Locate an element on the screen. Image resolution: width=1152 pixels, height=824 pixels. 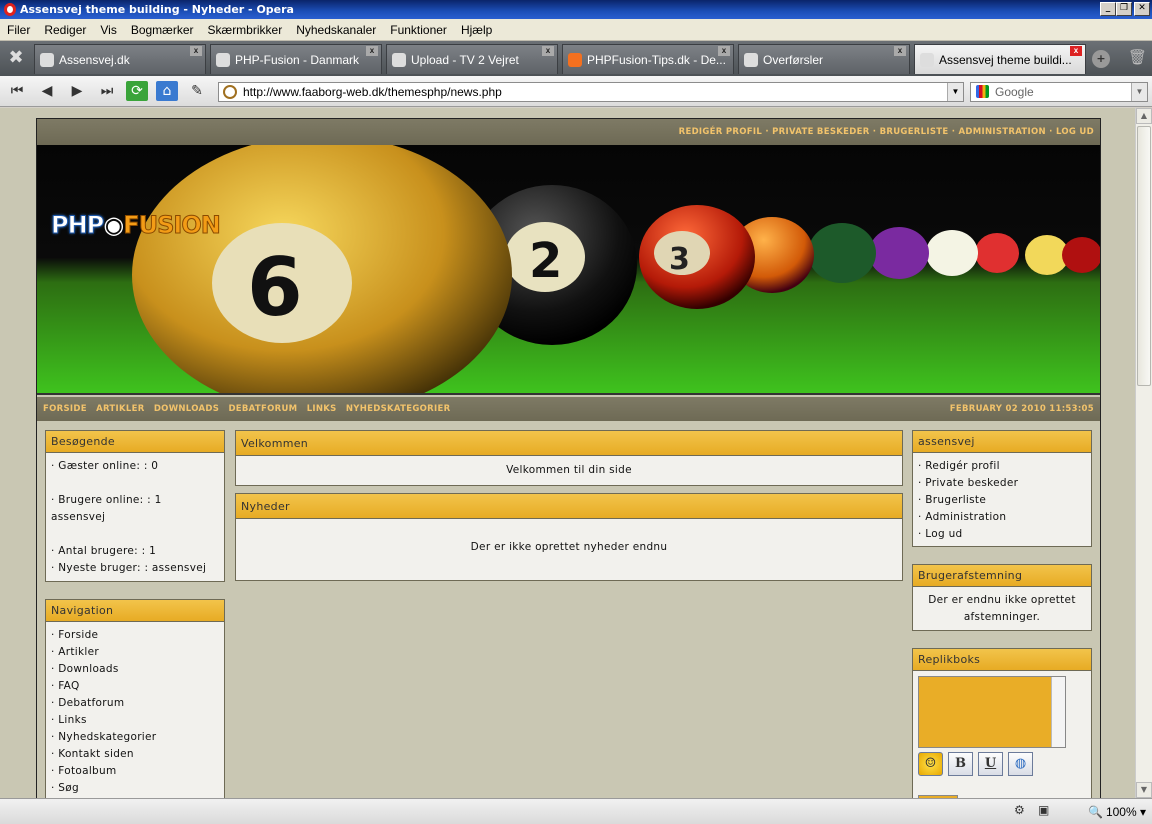
nav-forside: FORSIDE is located at coordinates (65, 409).